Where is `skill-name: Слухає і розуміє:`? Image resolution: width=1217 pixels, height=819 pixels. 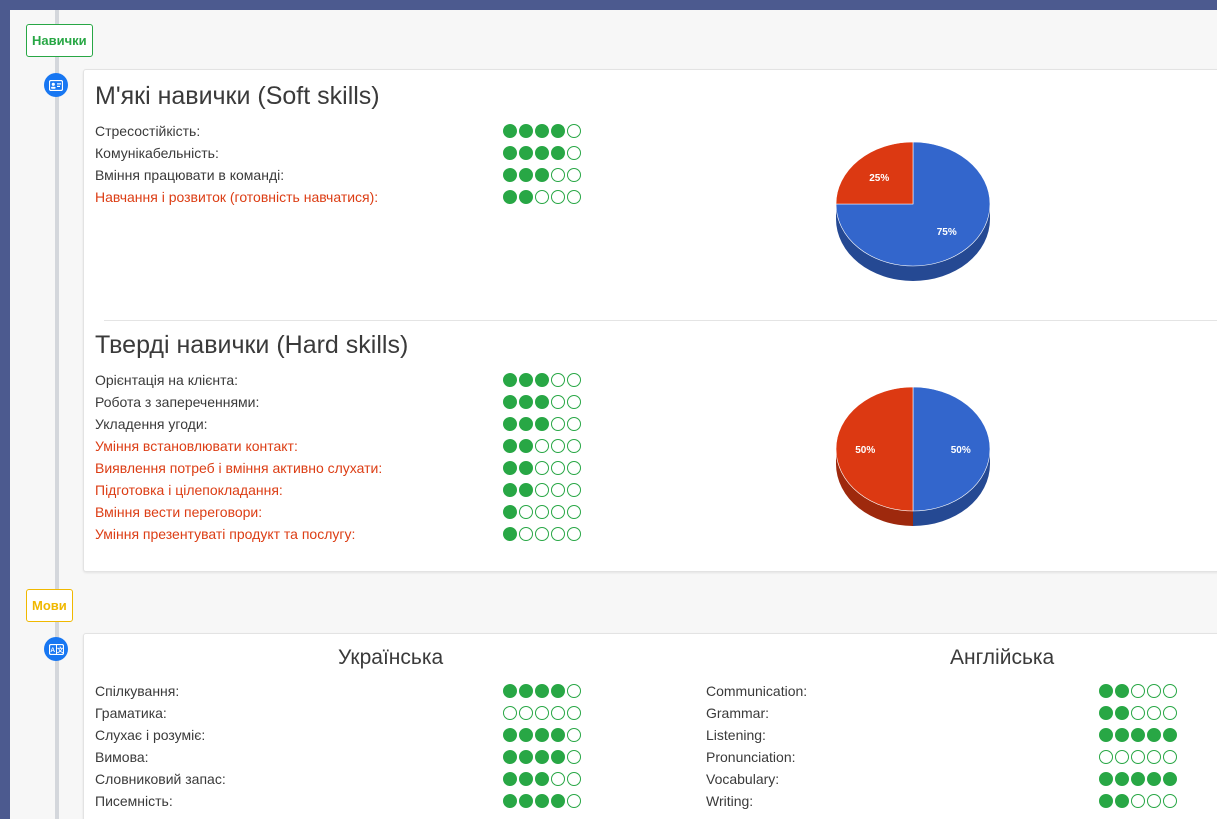
skill-name: Слухає і розуміє: is located at coordinates (150, 735).